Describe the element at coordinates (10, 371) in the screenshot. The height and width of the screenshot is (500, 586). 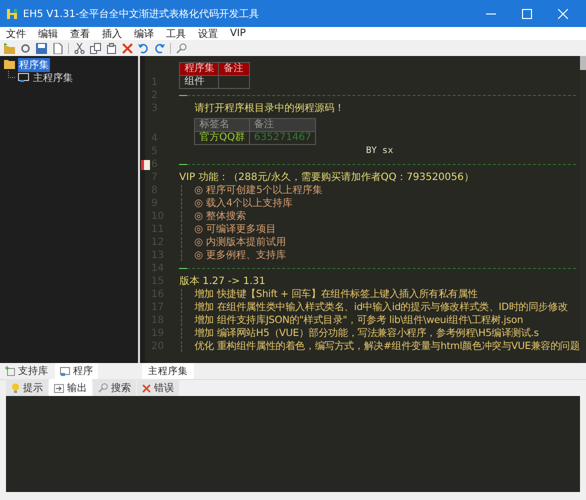
I see `plus-box-icon` at that location.